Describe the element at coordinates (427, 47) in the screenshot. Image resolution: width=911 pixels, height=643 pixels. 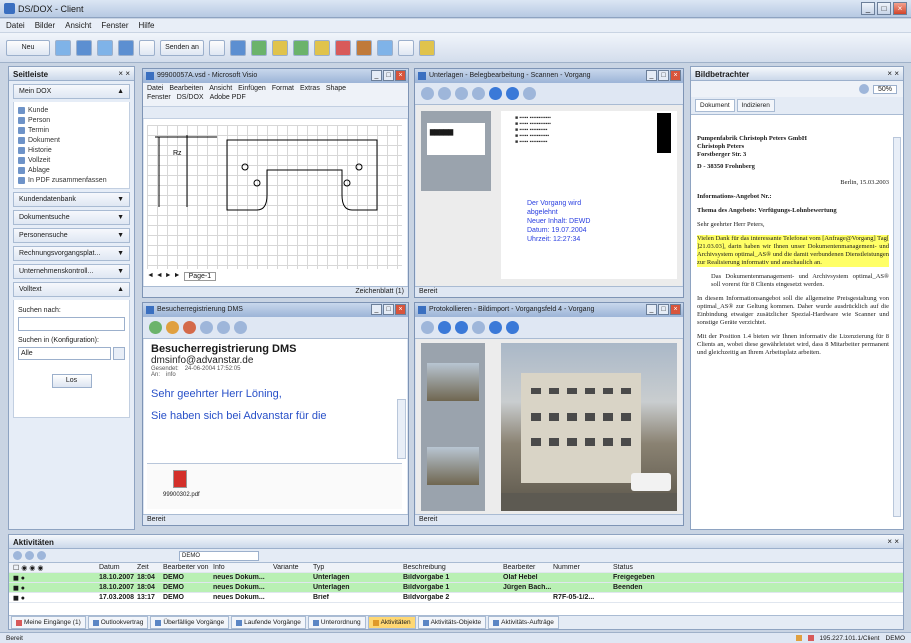
I see `users-icon` at that location.